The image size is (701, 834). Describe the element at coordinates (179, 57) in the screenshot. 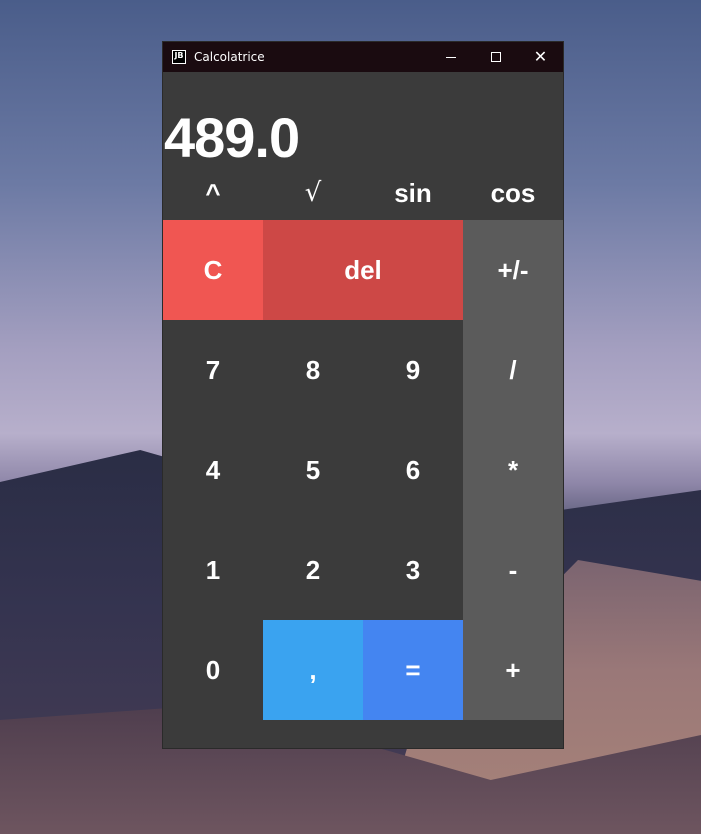

I see `app-icon: JB` at that location.